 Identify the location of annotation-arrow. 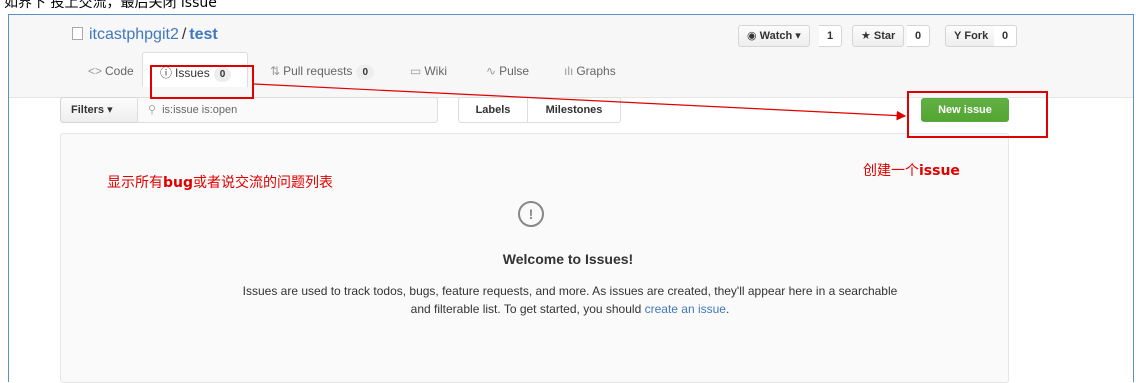
(580, 102).